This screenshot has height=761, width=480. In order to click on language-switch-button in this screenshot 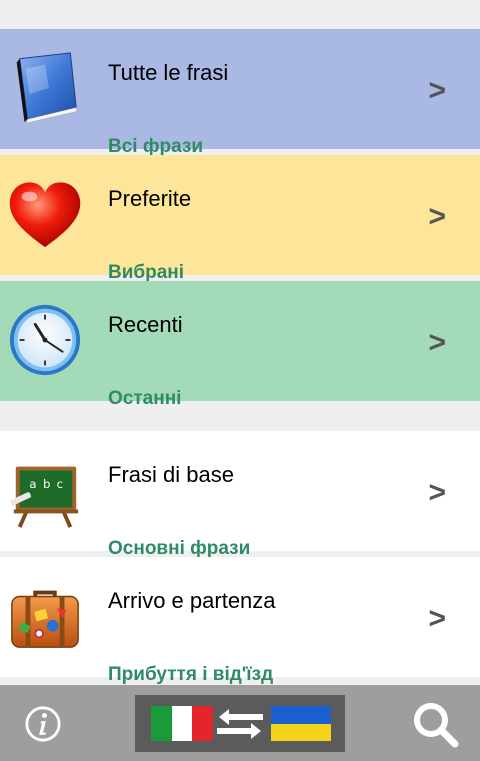, I will do `click(240, 723)`.